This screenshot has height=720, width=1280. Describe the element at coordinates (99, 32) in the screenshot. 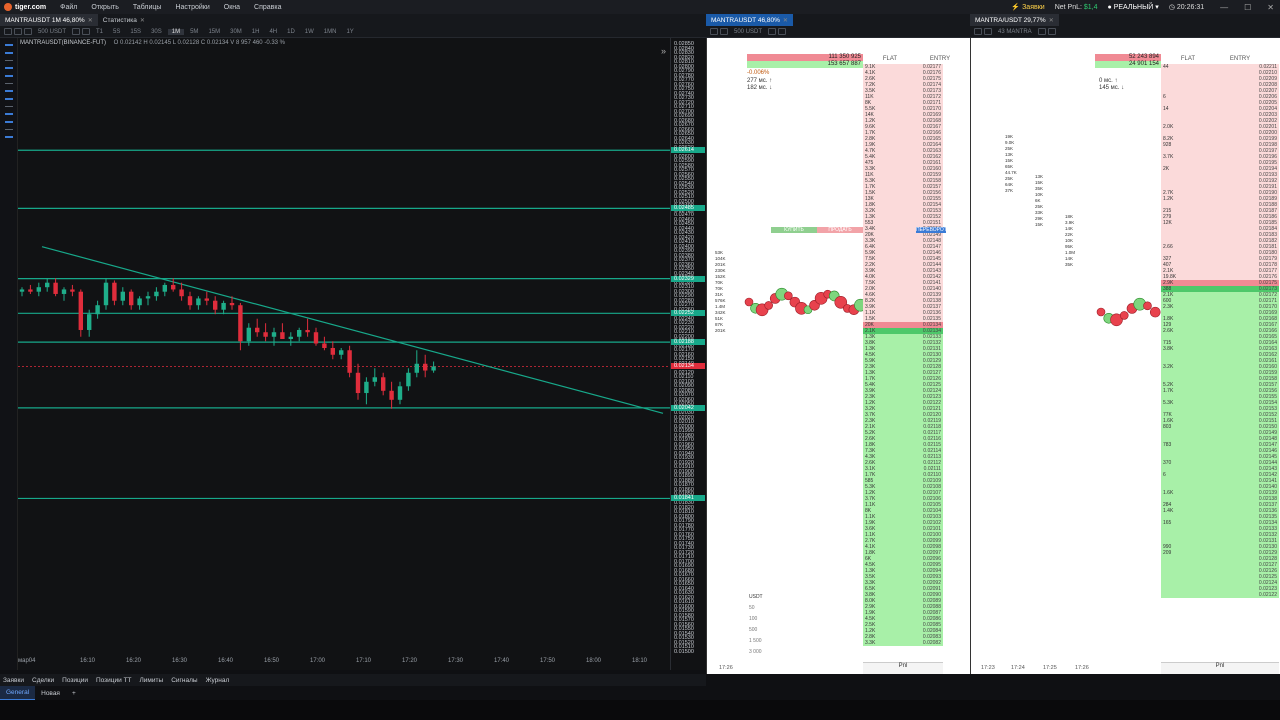

I see `tf-T1: T1` at that location.